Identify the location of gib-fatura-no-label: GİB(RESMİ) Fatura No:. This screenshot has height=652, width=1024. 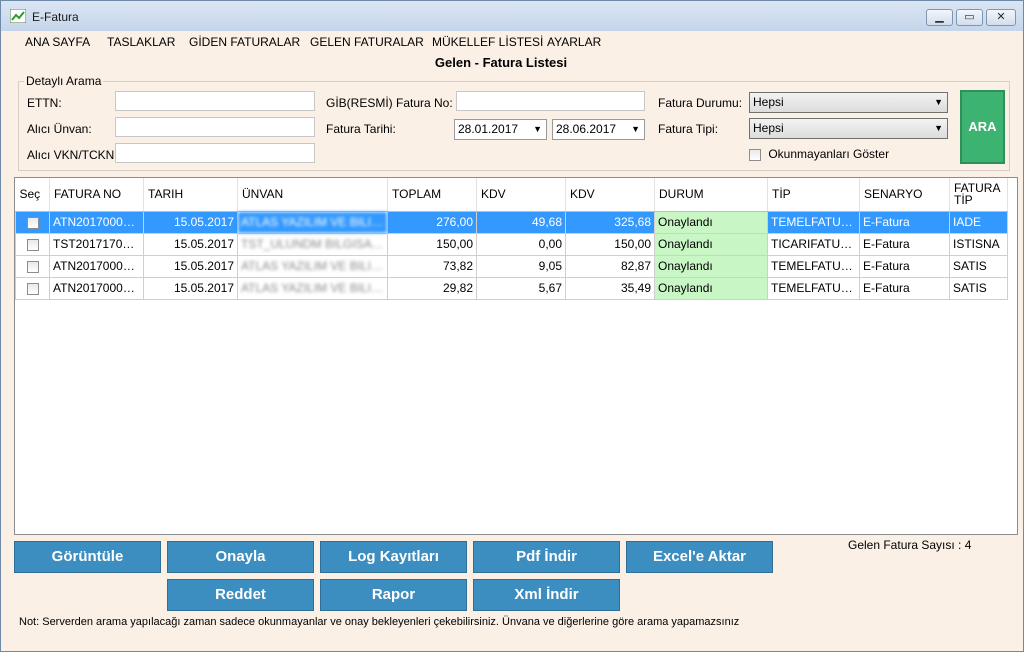
(389, 103).